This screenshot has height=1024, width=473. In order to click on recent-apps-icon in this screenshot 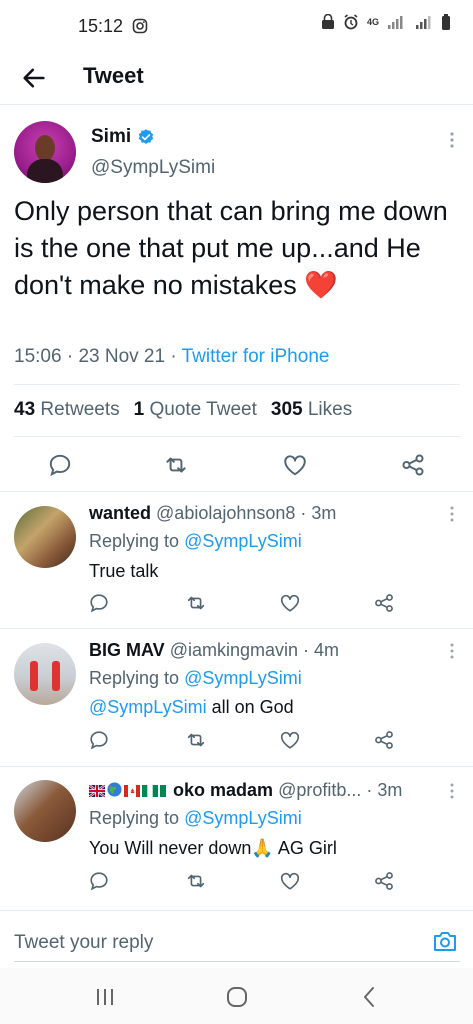, I will do `click(105, 997)`.